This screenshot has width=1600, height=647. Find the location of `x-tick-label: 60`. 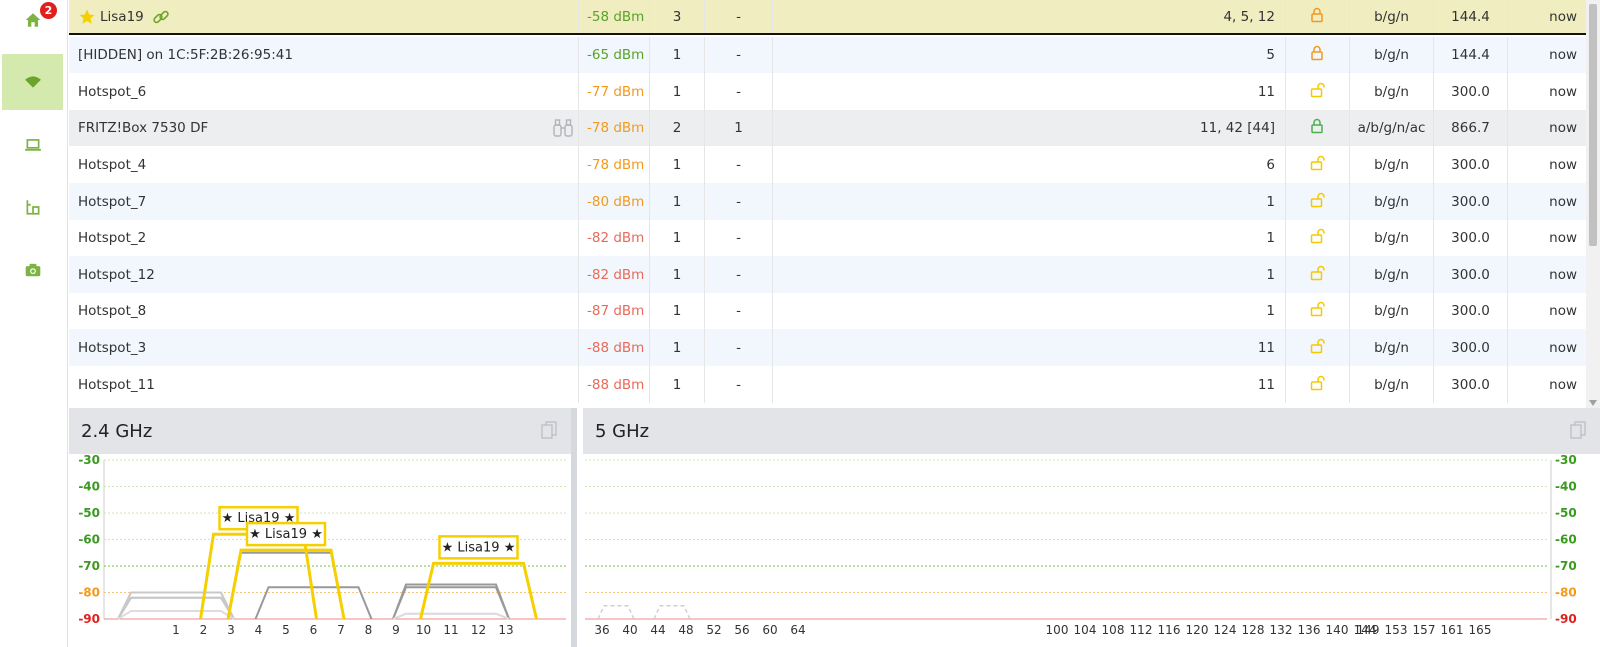

x-tick-label: 60 is located at coordinates (769, 630).